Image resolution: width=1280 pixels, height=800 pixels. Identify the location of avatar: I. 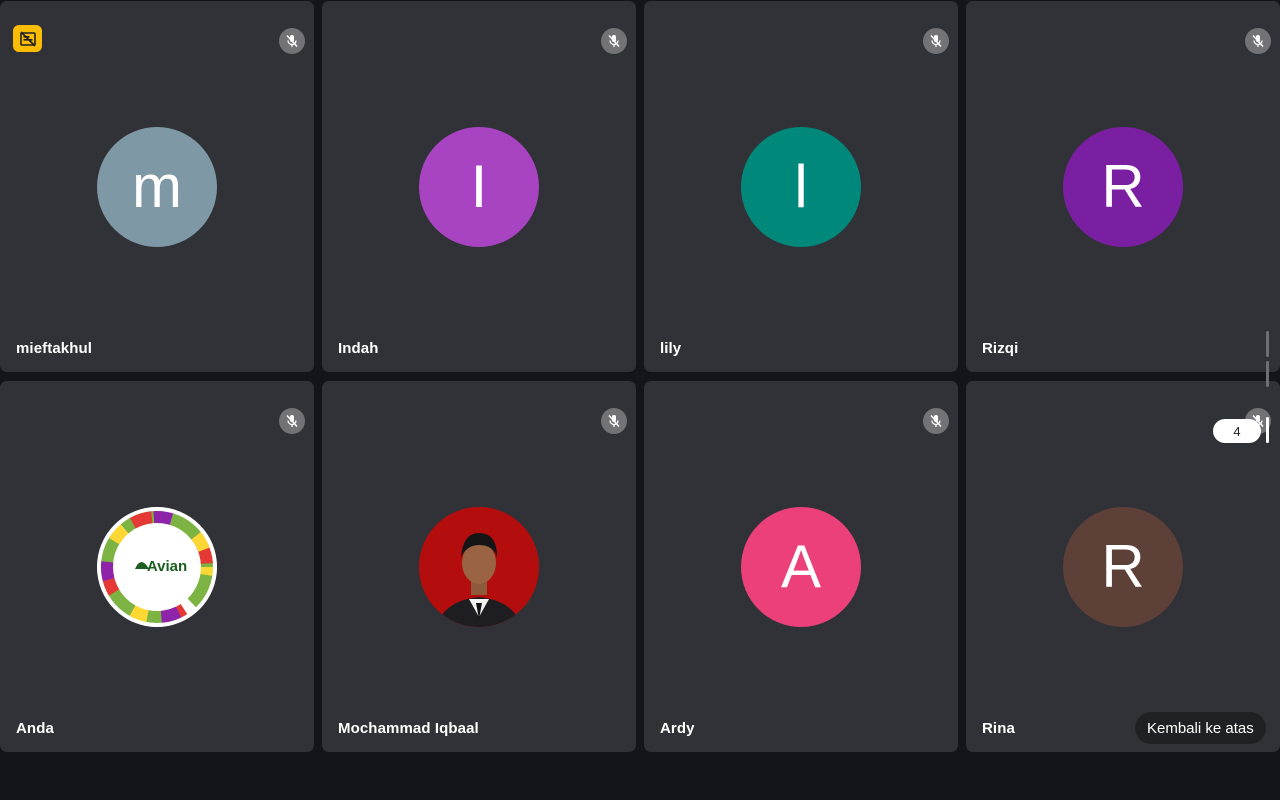
(479, 187).